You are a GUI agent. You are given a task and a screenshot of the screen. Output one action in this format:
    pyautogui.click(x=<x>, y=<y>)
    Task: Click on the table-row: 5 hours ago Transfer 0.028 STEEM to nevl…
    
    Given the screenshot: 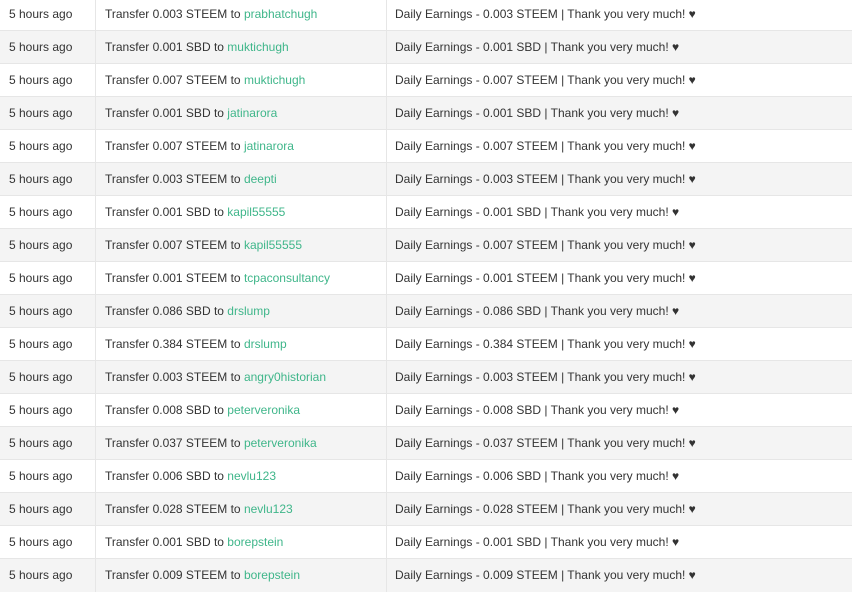 What is the action you would take?
    pyautogui.click(x=426, y=509)
    